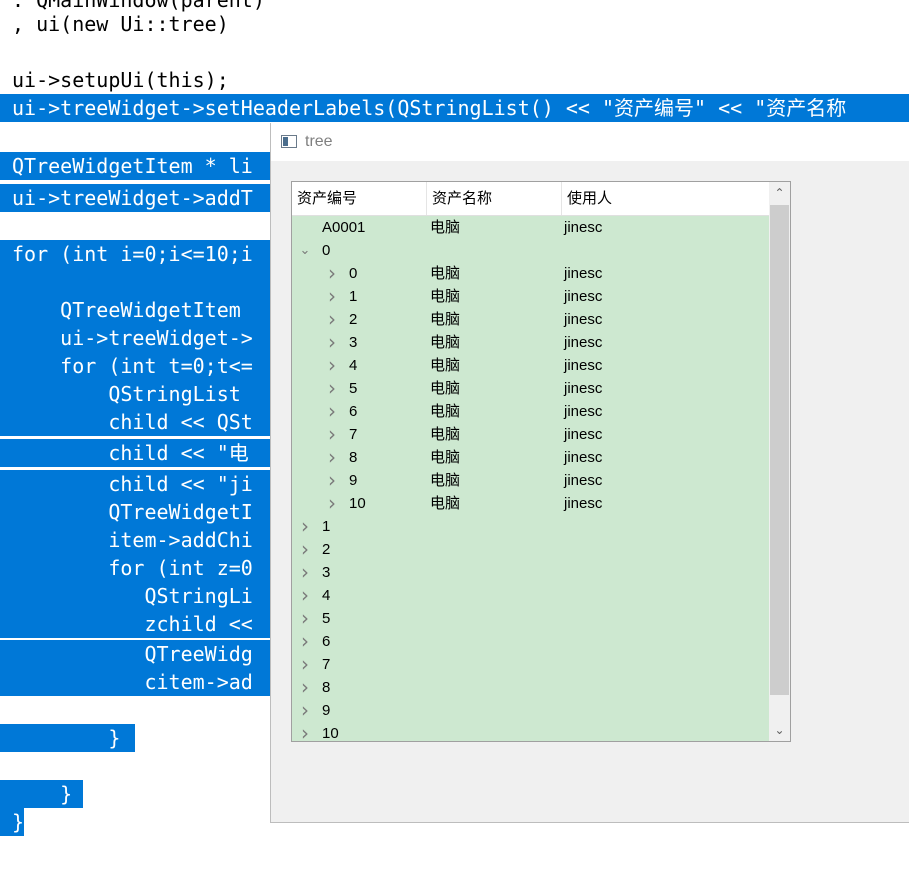 This screenshot has height=876, width=909. I want to click on scrollbar-thumb, so click(779, 450).